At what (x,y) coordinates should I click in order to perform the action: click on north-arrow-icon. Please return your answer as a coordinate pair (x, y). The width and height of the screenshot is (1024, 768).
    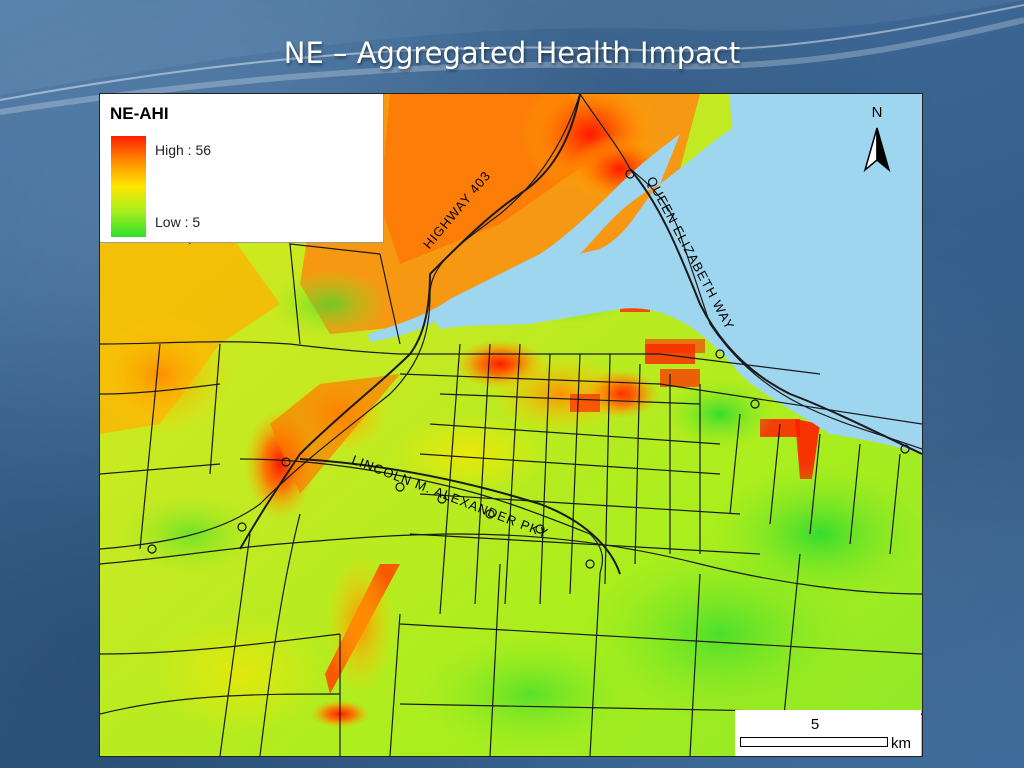
    Looking at the image, I should click on (877, 150).